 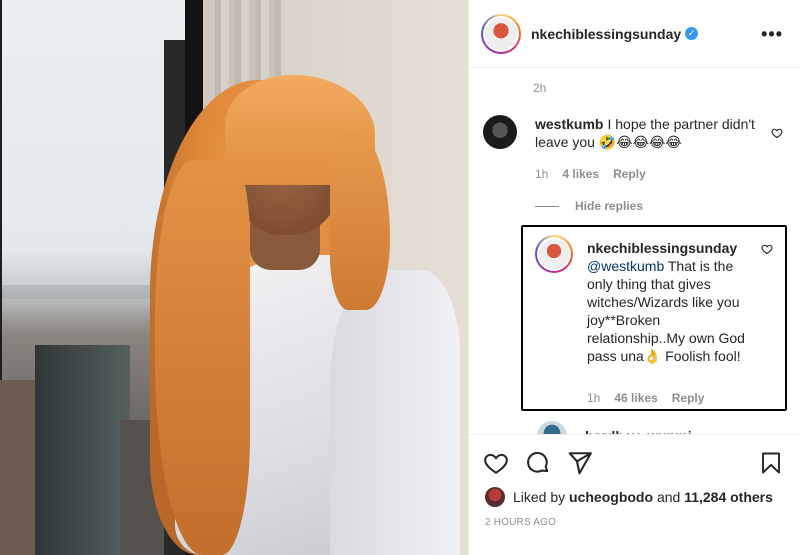 What do you see at coordinates (728, 497) in the screenshot?
I see `likes-others: 11,284 others` at bounding box center [728, 497].